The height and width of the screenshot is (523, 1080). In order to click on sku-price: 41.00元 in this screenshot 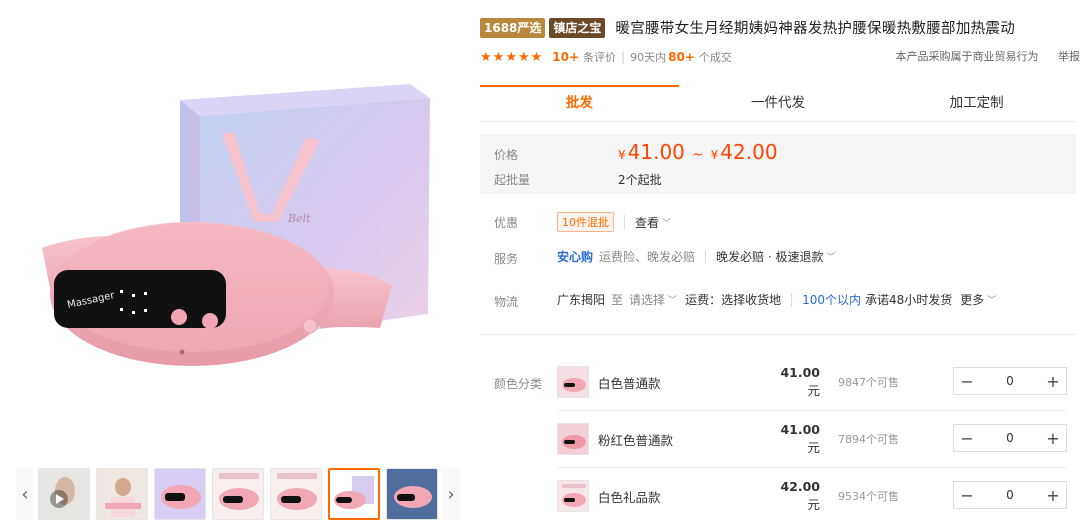, I will do `click(800, 438)`.